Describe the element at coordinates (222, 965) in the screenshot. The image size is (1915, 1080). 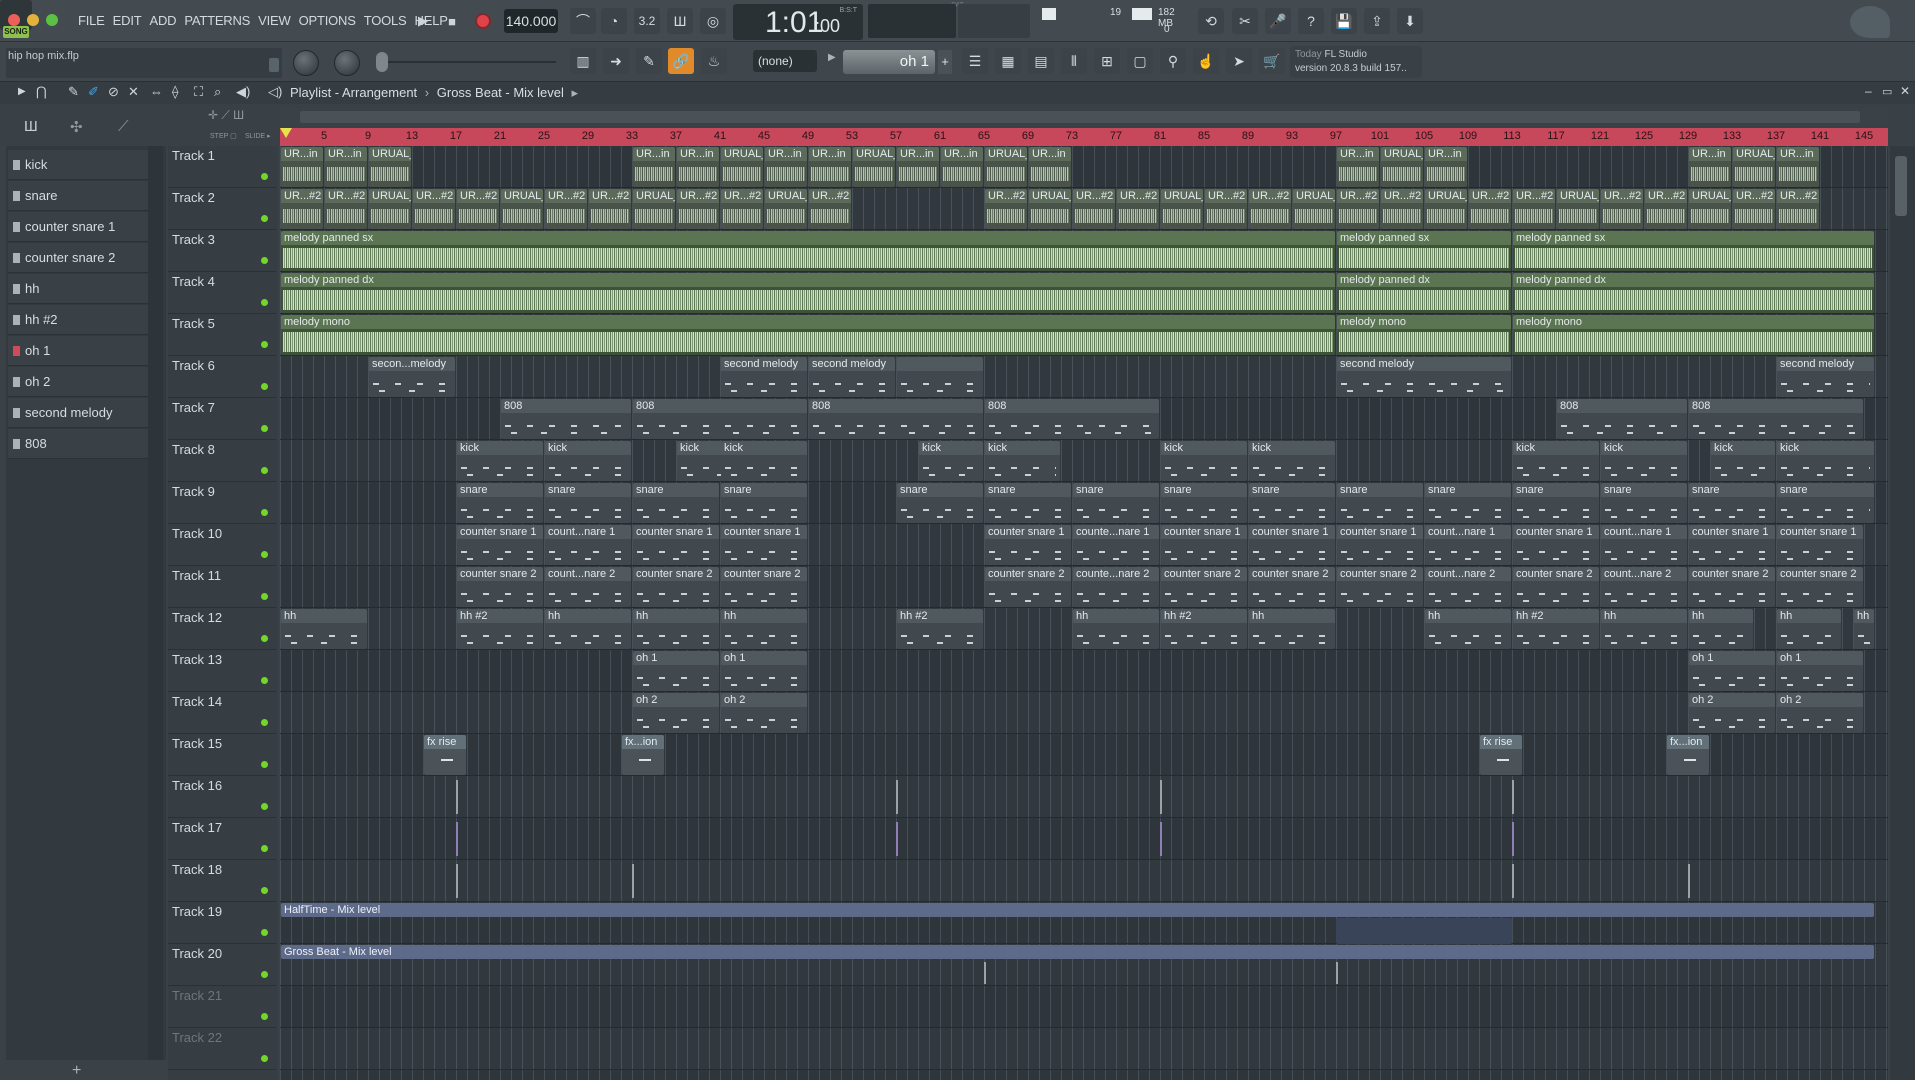
I see `track-header: Track 20` at that location.